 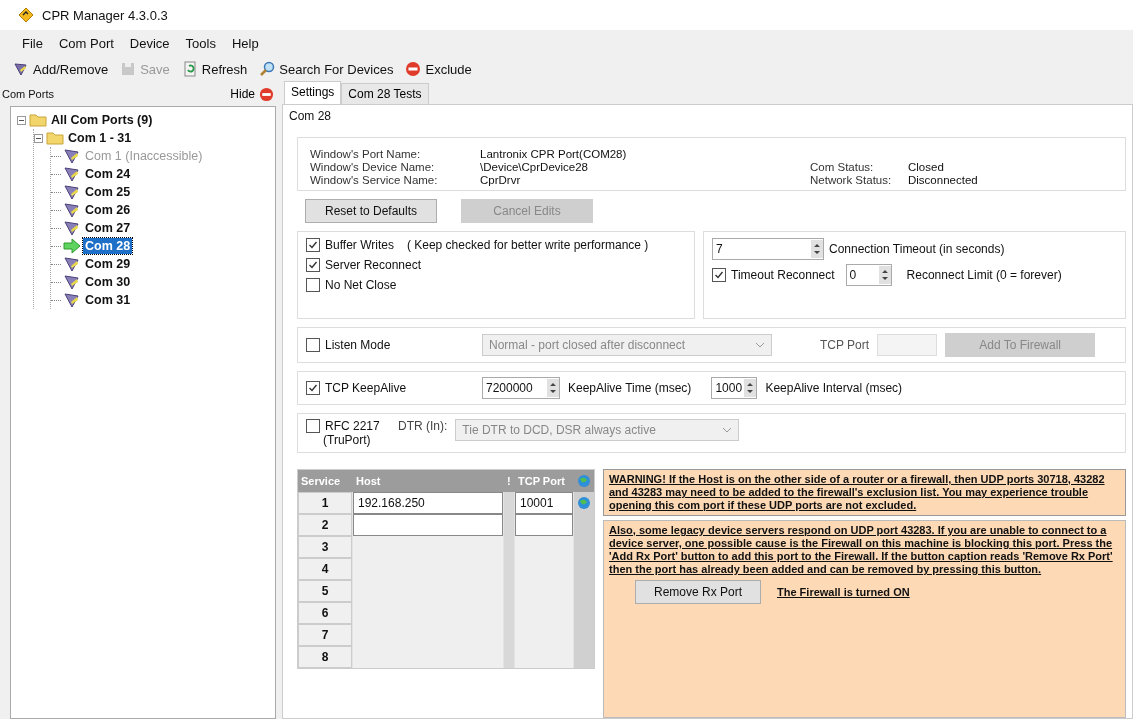 What do you see at coordinates (984, 275) in the screenshot?
I see `field-label: Reconnect Limit (0 = forever)` at bounding box center [984, 275].